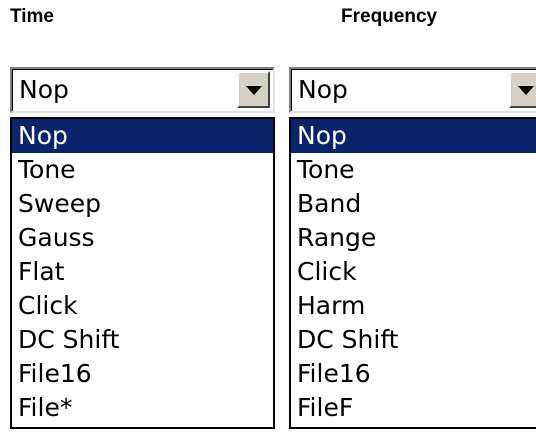  I want to click on frequency-option: Range, so click(413, 238).